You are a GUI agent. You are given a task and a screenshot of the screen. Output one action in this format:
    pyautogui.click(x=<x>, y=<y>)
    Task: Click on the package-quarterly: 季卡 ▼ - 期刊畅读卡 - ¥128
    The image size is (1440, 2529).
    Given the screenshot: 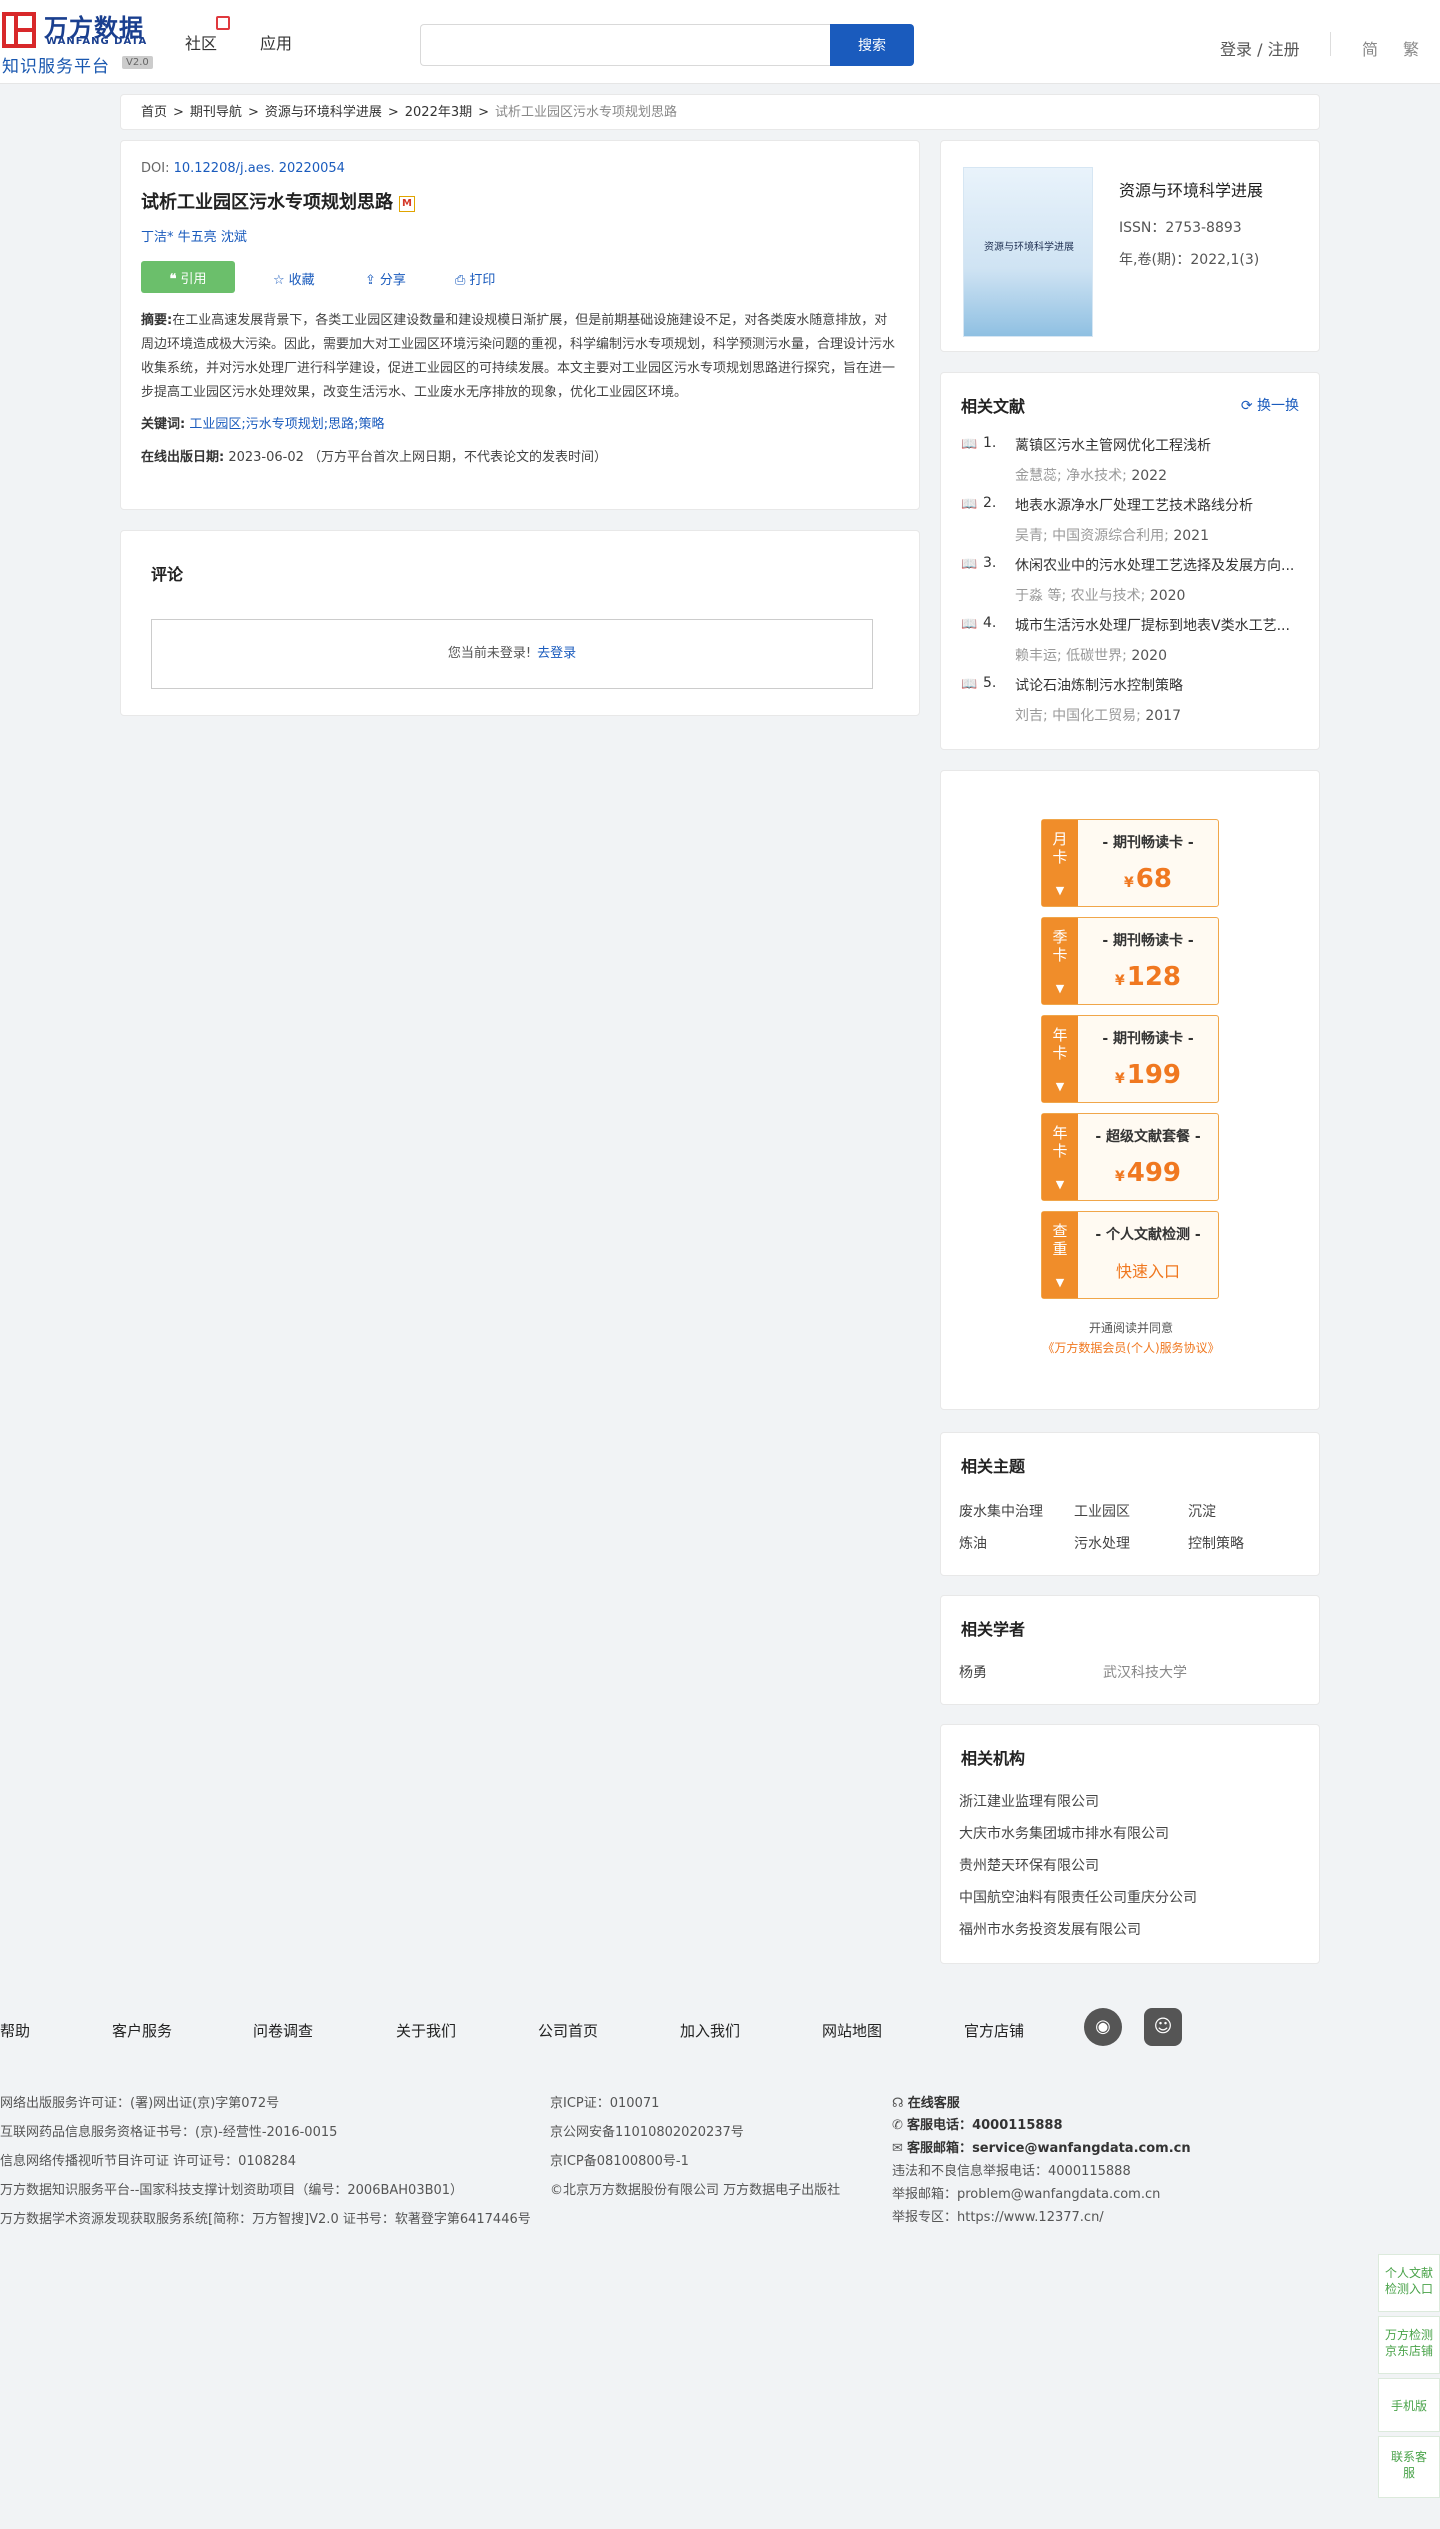 What is the action you would take?
    pyautogui.click(x=1130, y=961)
    